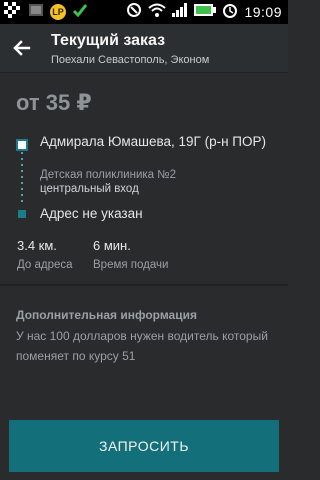  Describe the element at coordinates (36, 12) in the screenshot. I see `gallery-icon` at that location.